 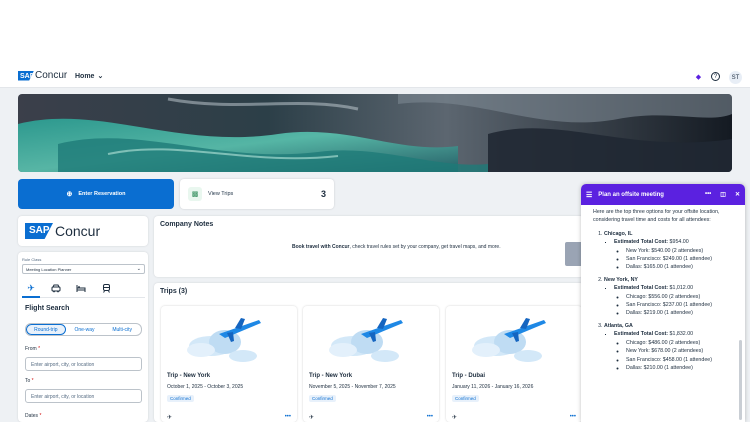 I want to click on trip-type-round-trip: Round-trip, so click(x=46, y=329).